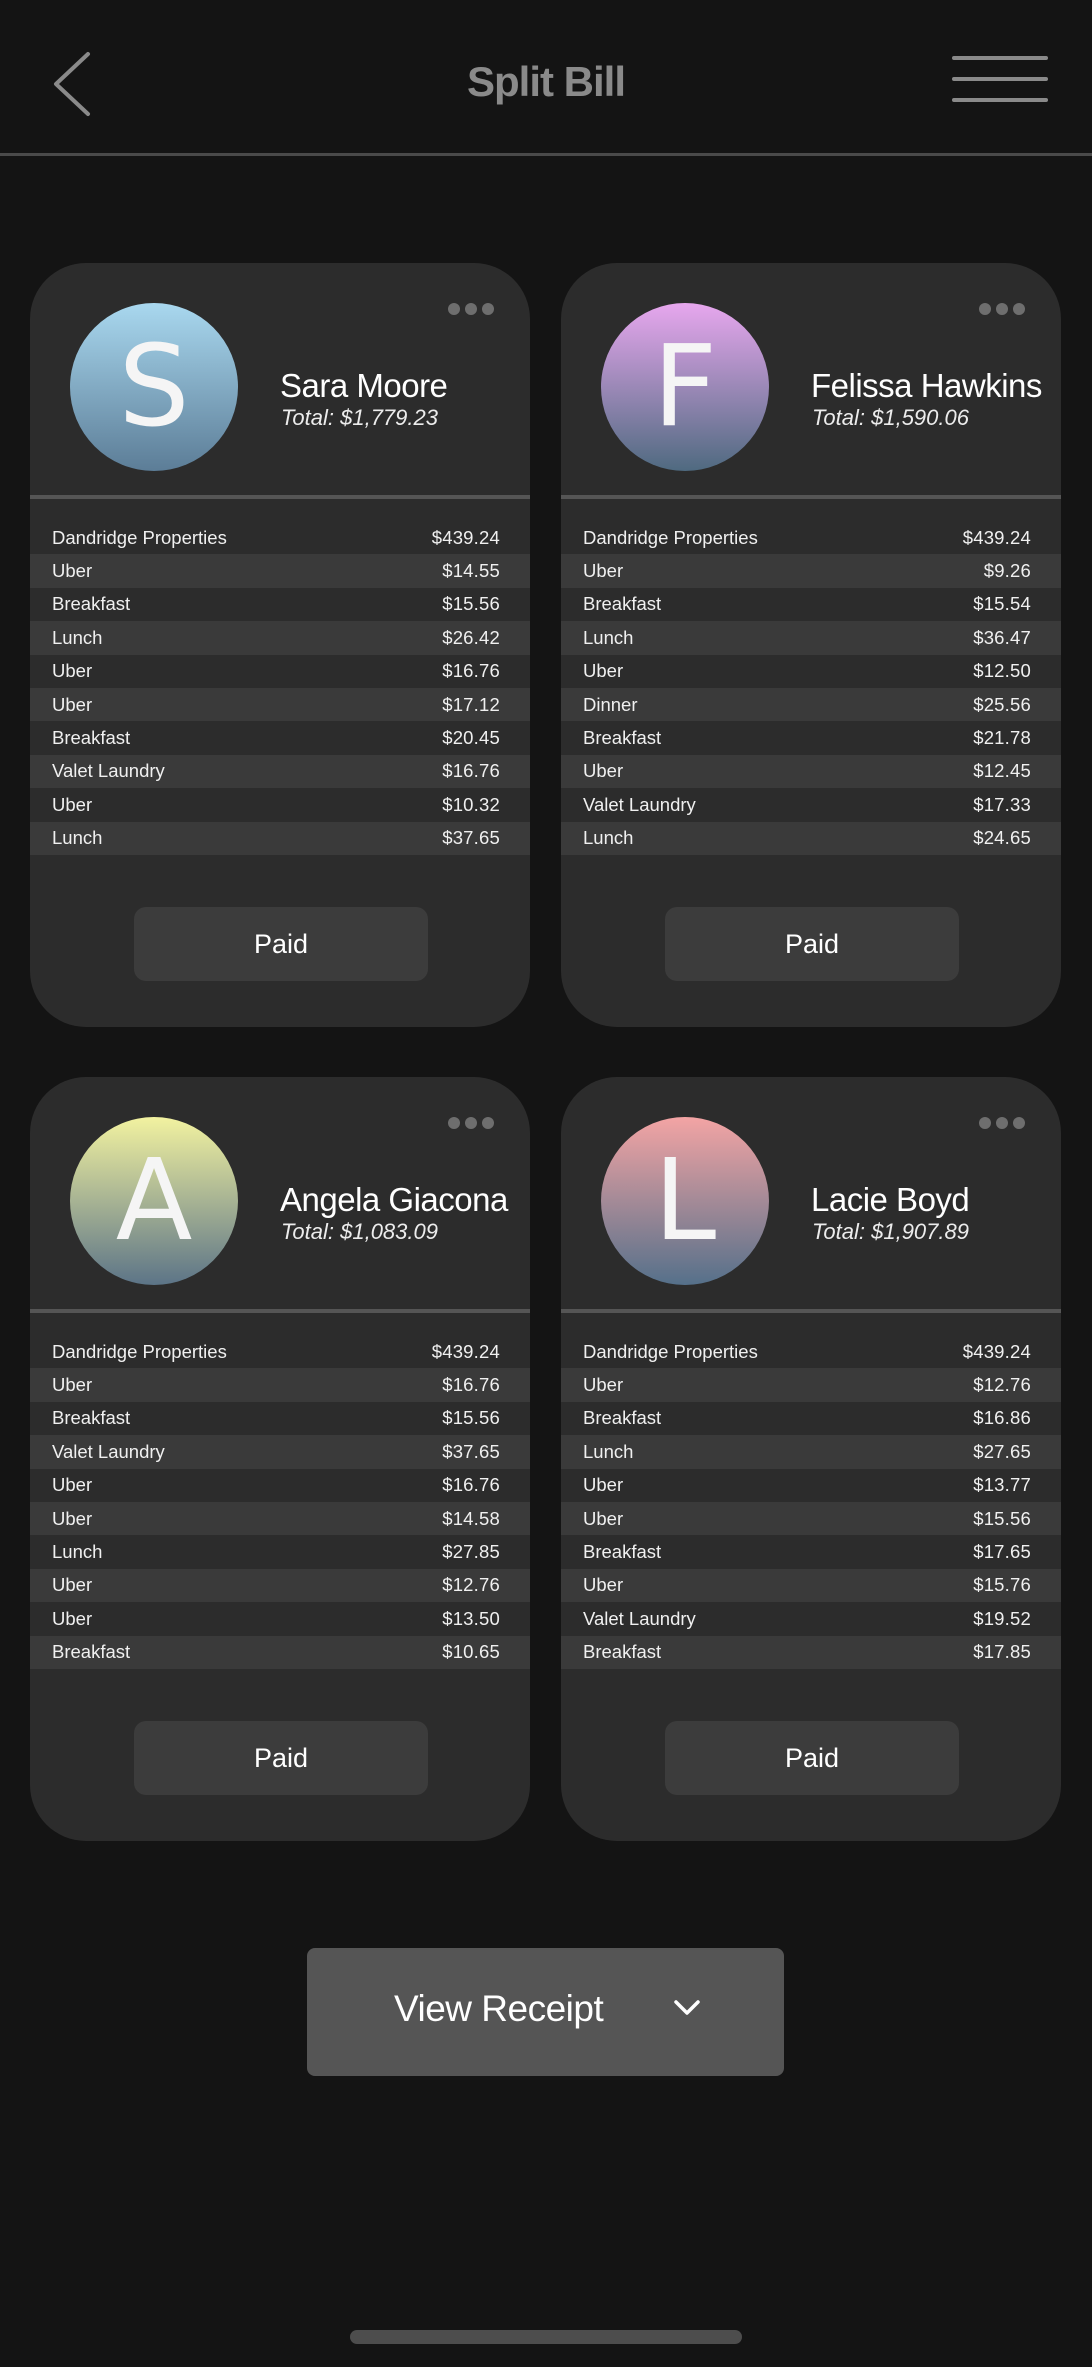 The height and width of the screenshot is (2367, 1092). Describe the element at coordinates (1002, 637) in the screenshot. I see `expense-amount: $36.47` at that location.